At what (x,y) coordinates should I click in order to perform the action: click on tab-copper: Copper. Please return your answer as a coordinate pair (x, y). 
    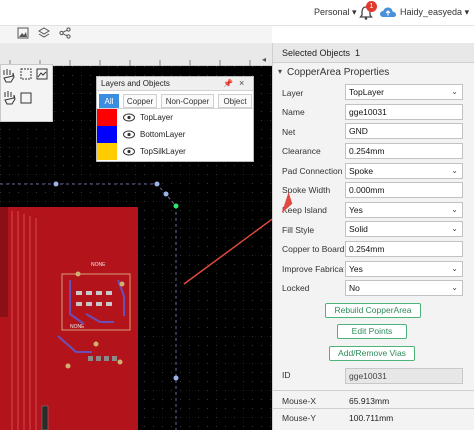
    Looking at the image, I should click on (140, 101).